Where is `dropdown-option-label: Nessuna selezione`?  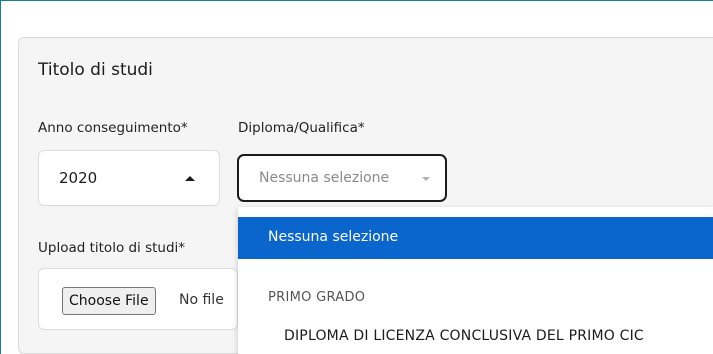 dropdown-option-label: Nessuna selezione is located at coordinates (333, 237).